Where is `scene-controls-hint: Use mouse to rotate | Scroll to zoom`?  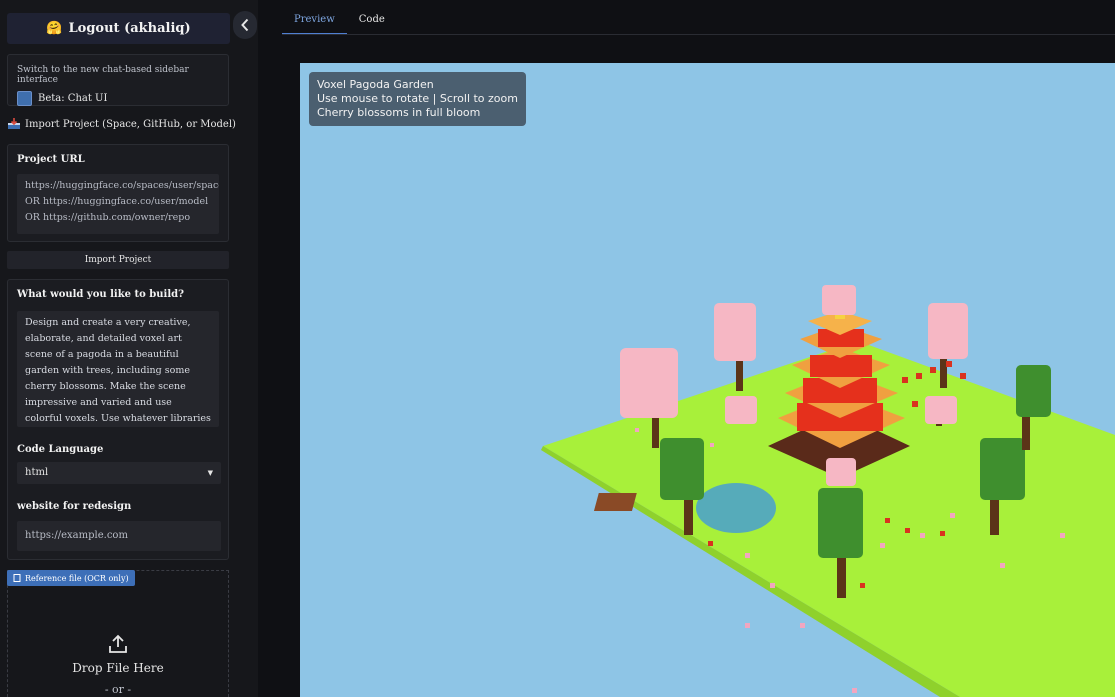 scene-controls-hint: Use mouse to rotate | Scroll to zoom is located at coordinates (417, 98).